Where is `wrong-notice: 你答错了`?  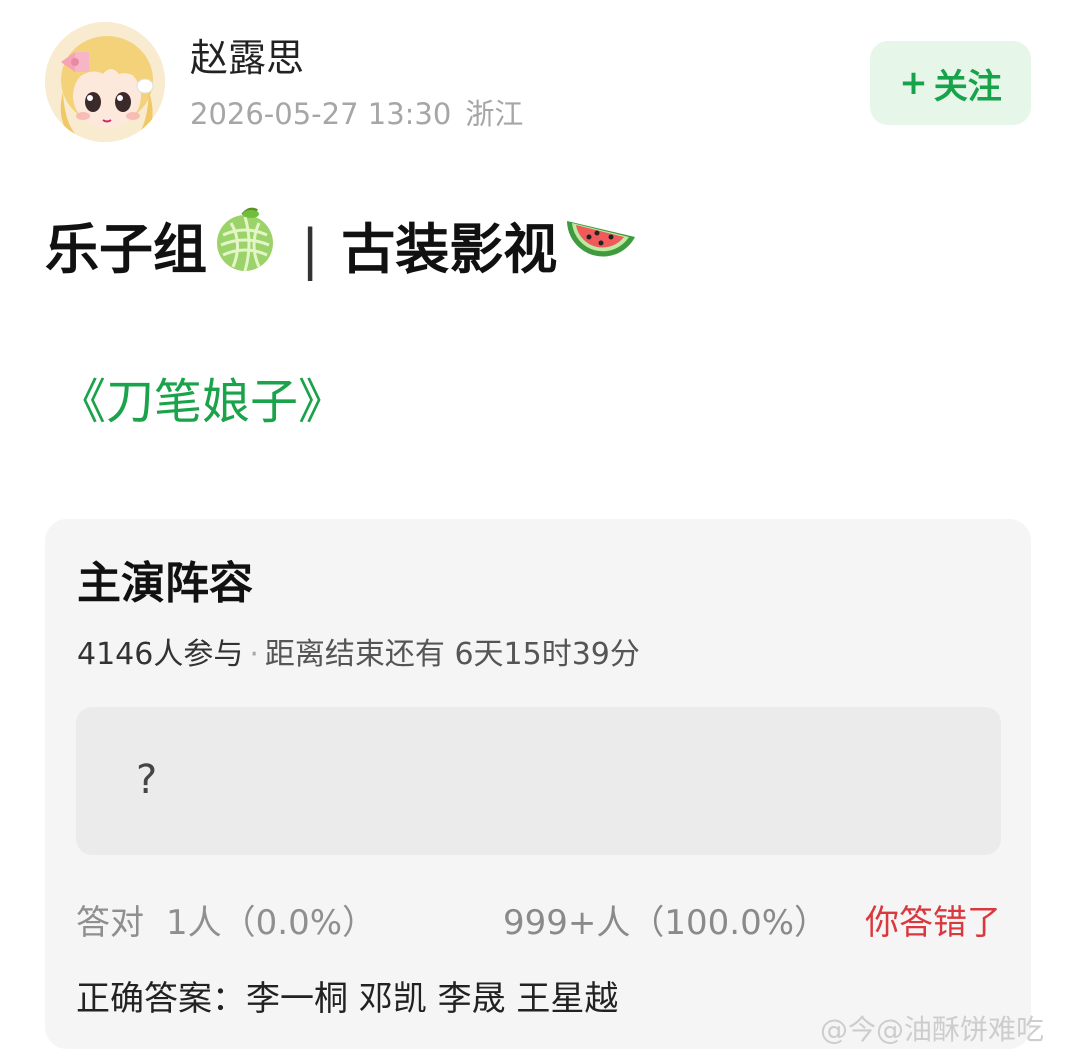 wrong-notice: 你答错了 is located at coordinates (933, 923).